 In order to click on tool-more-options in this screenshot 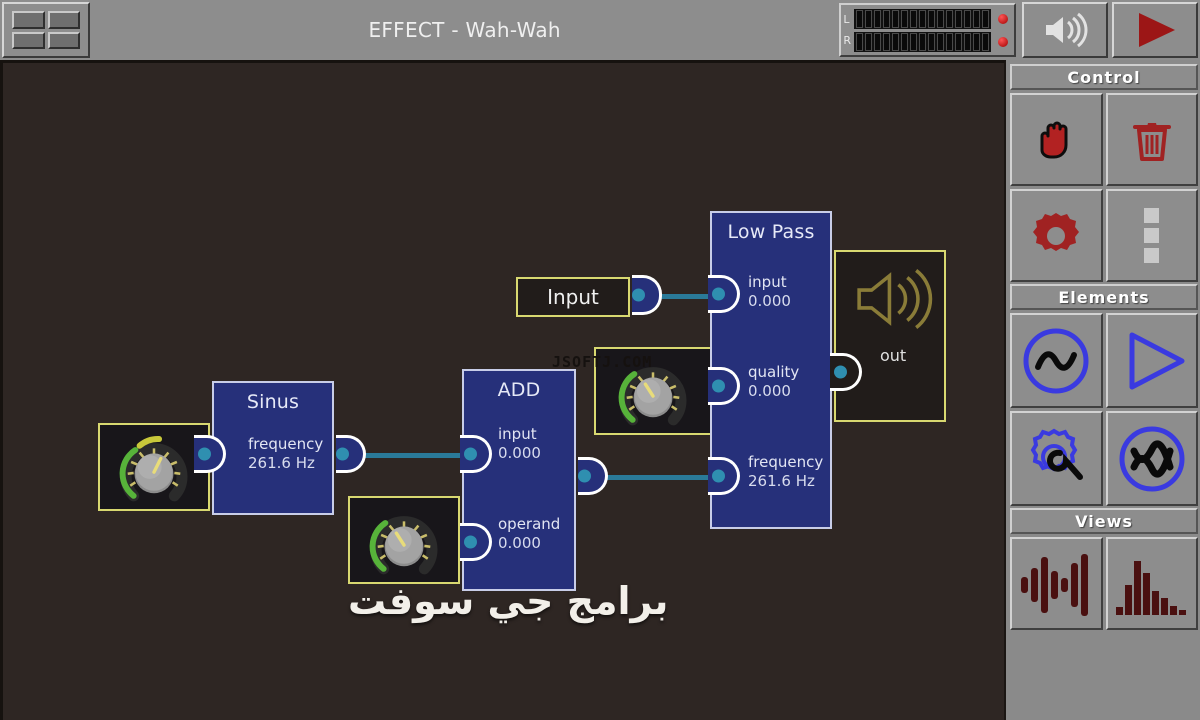, I will do `click(1151, 235)`.